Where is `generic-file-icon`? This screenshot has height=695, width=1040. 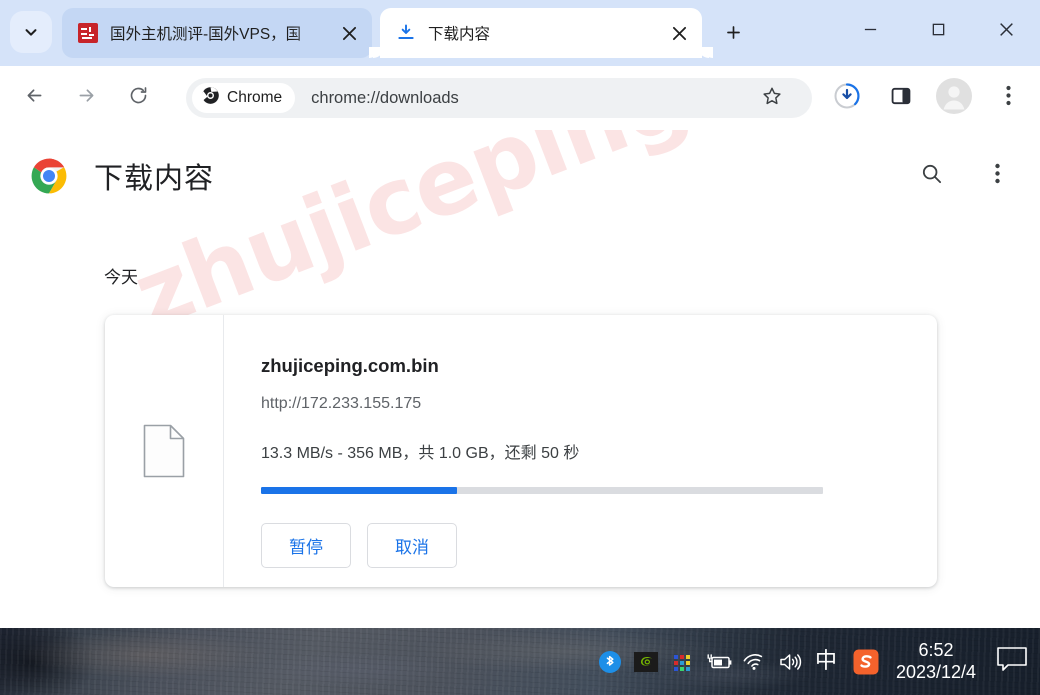
generic-file-icon is located at coordinates (164, 451).